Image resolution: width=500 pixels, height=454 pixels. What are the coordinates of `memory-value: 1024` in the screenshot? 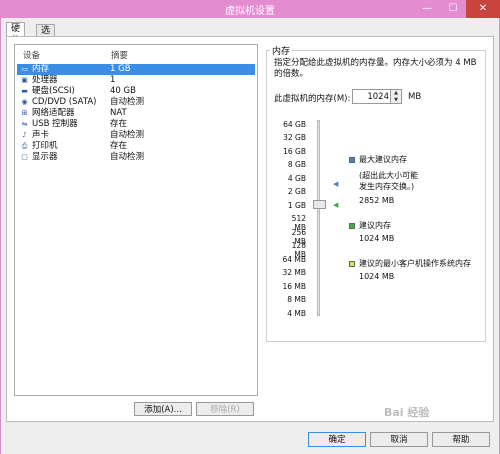 It's located at (378, 97).